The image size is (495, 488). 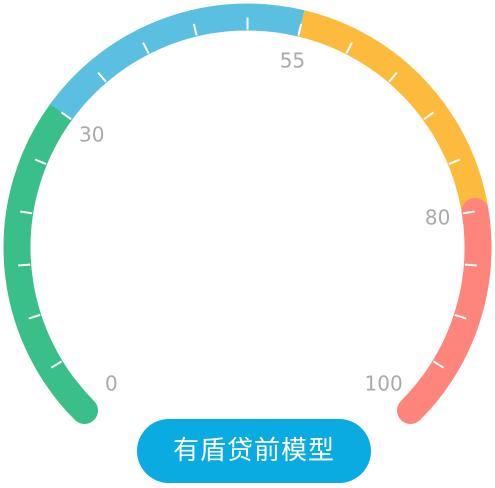 What do you see at coordinates (254, 451) in the screenshot?
I see `model-button: 有盾贷前模型` at bounding box center [254, 451].